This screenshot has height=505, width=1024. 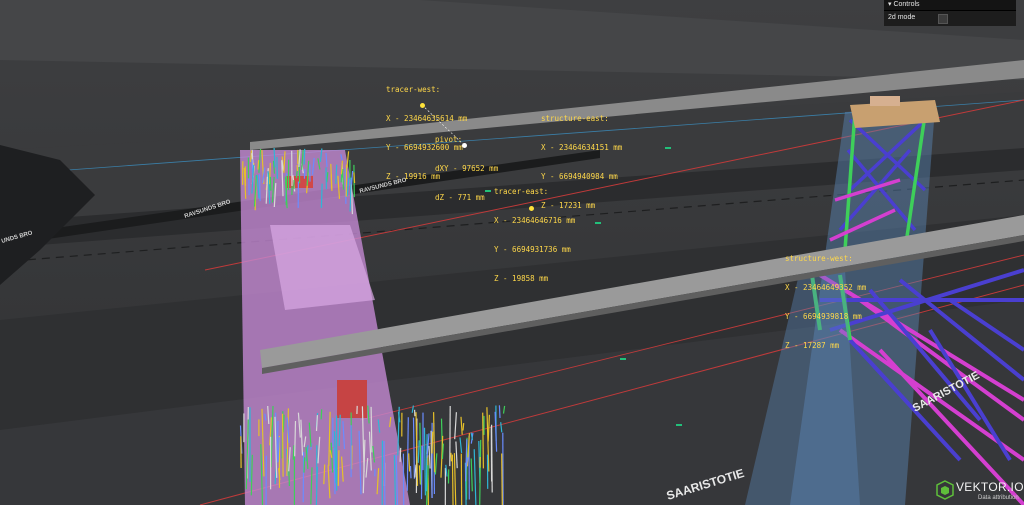 I want to click on cube-logo-icon, so click(x=945, y=490).